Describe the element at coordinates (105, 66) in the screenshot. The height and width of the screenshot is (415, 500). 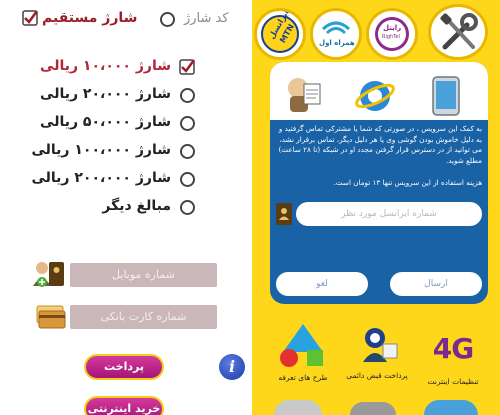
I see `amount-label: شارژ ۱۰،۰۰۰ ریالی` at that location.